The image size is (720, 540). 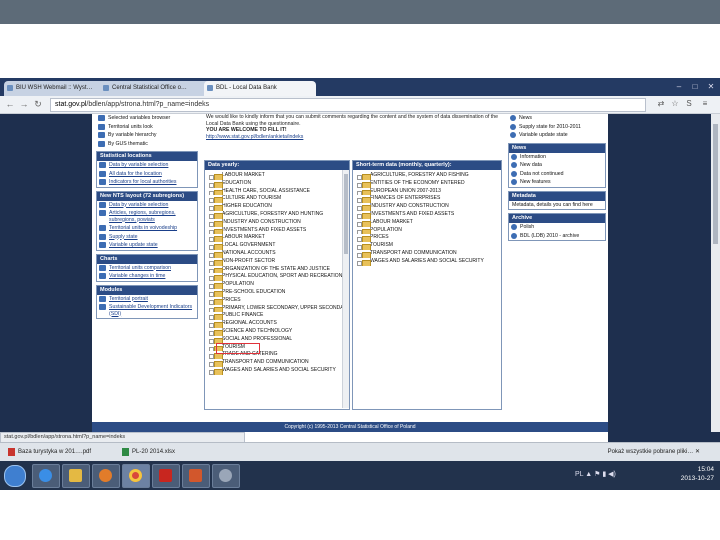 What do you see at coordinates (595, 474) in the screenshot?
I see `tray-icons: PL ▲ ⚑ ▮ ◀)` at bounding box center [595, 474].